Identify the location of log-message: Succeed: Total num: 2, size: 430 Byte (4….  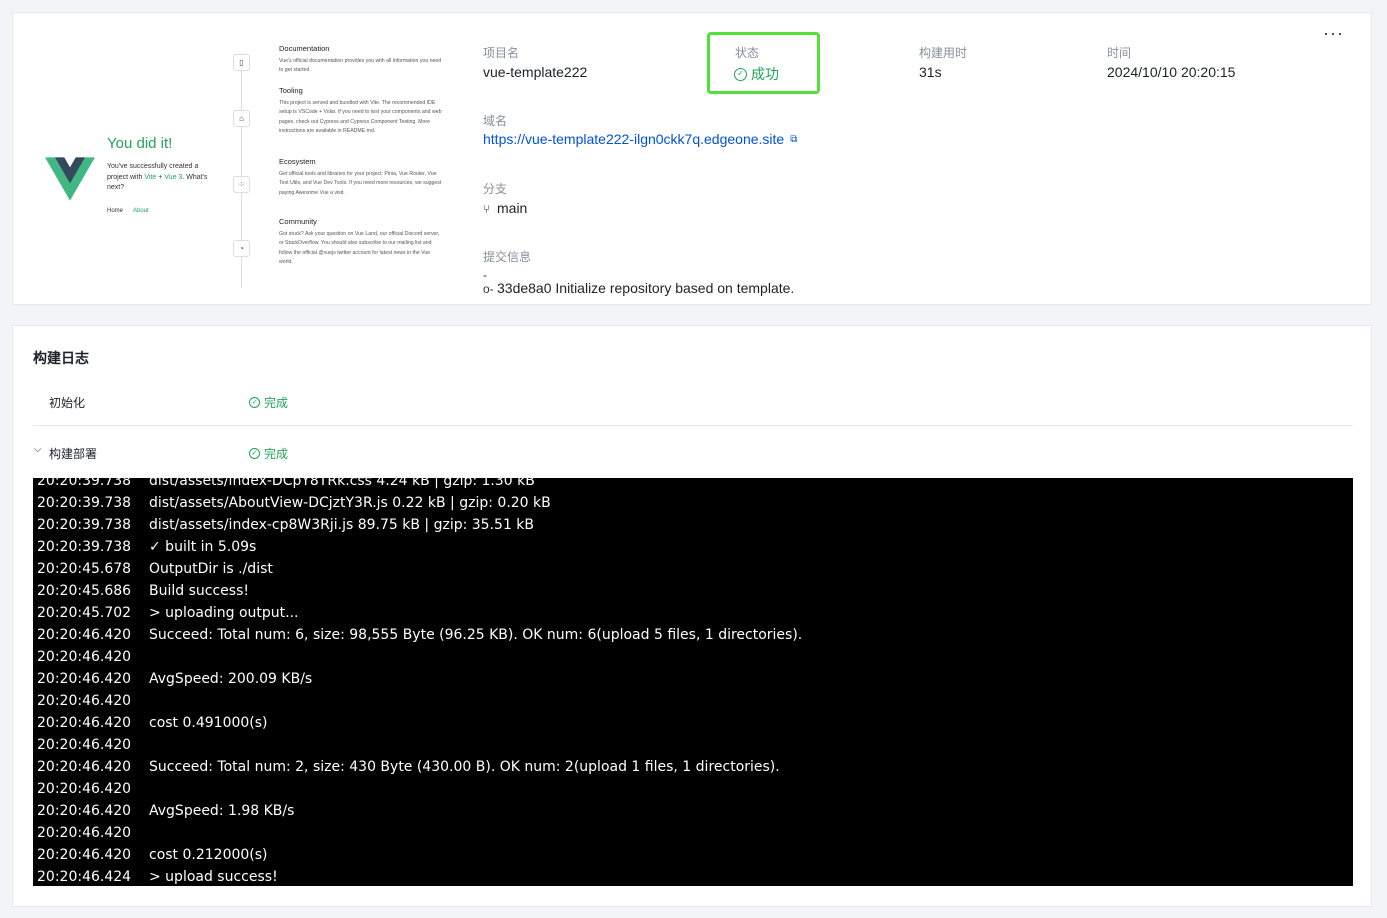
(464, 767).